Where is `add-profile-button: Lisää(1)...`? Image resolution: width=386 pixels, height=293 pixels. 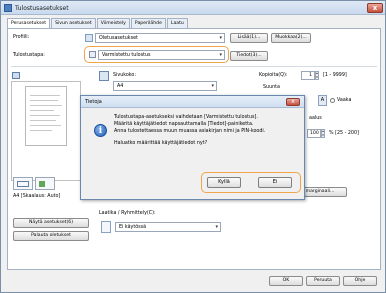 add-profile-button: Lisää(1)... is located at coordinates (249, 38).